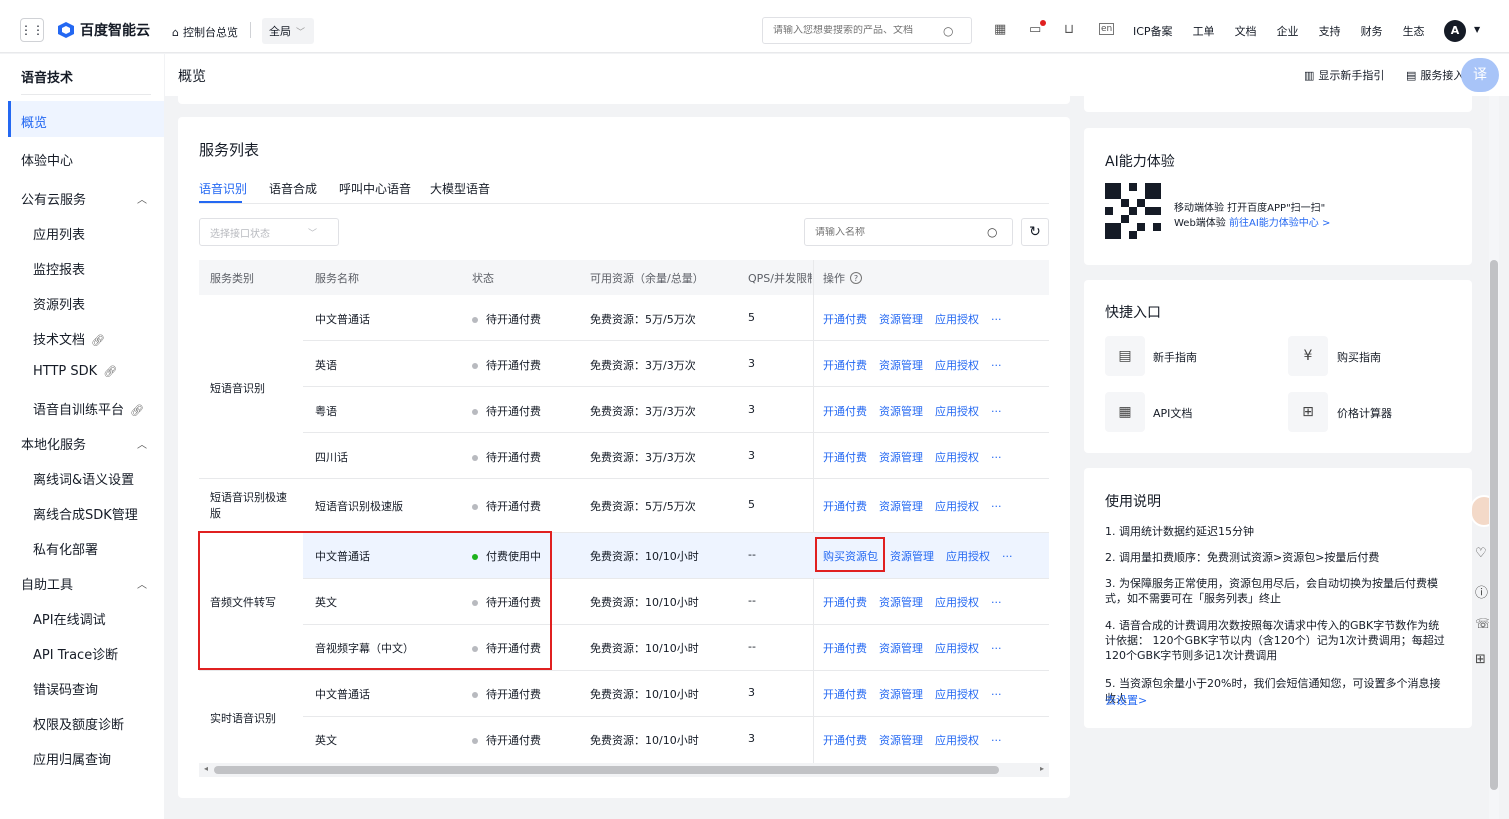 This screenshot has width=1509, height=819. I want to click on nav-ticket: 工单, so click(1204, 31).